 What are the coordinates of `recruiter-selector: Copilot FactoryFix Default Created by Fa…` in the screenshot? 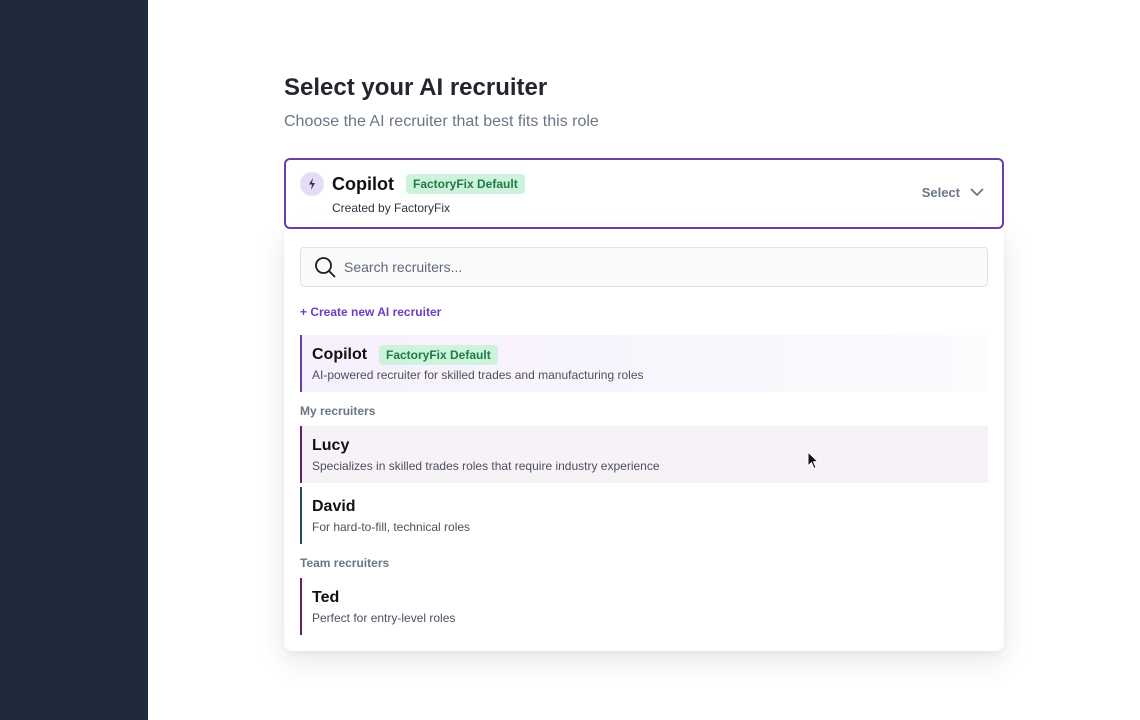 It's located at (644, 193).